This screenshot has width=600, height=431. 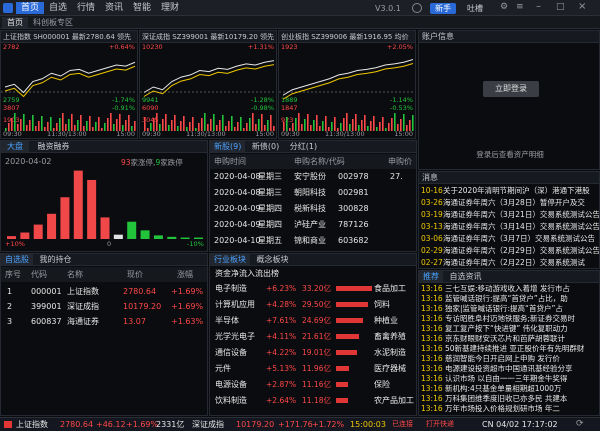 What do you see at coordinates (195, 244) in the screenshot?
I see `hist-right-label: -10%` at bounding box center [195, 244].